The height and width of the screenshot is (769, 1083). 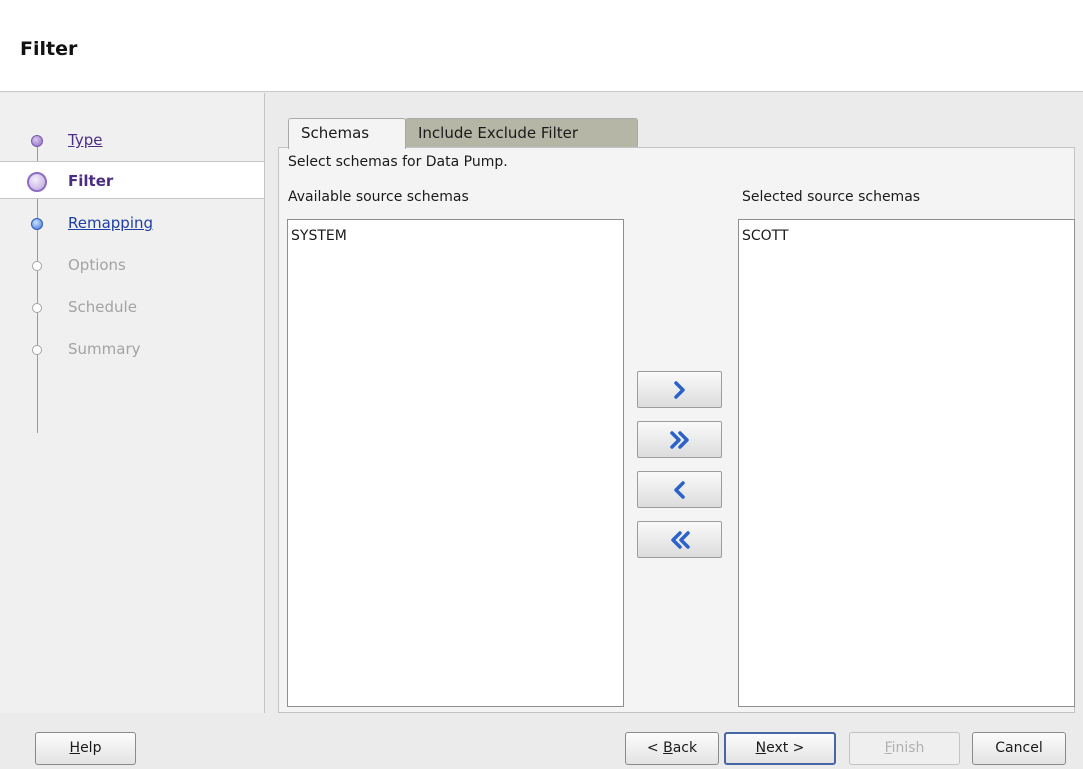 I want to click on step-current-icon, so click(x=37, y=182).